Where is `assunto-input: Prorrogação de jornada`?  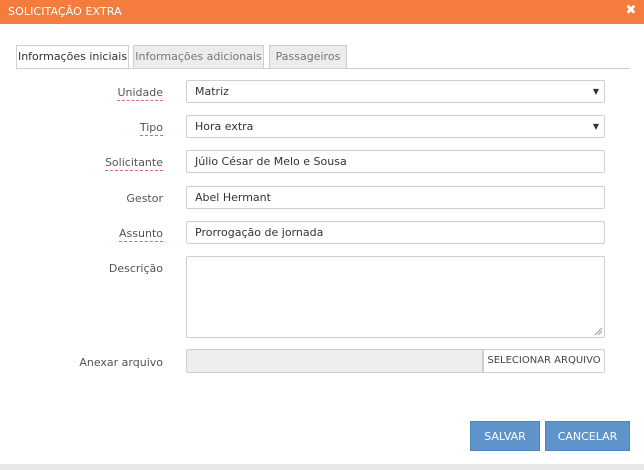
assunto-input: Prorrogação de jornada is located at coordinates (395, 232).